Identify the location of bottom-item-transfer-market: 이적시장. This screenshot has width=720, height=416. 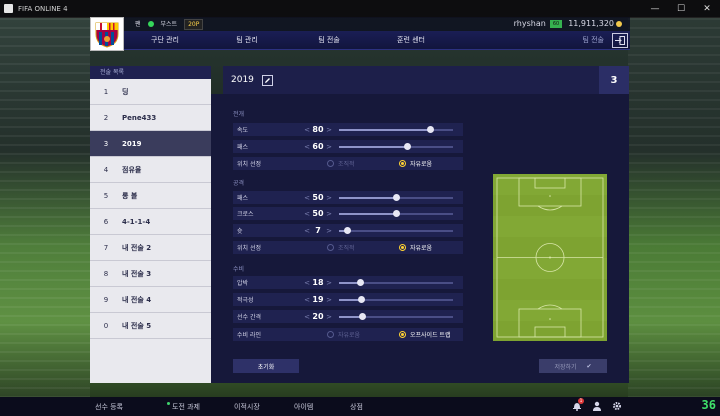
(247, 407).